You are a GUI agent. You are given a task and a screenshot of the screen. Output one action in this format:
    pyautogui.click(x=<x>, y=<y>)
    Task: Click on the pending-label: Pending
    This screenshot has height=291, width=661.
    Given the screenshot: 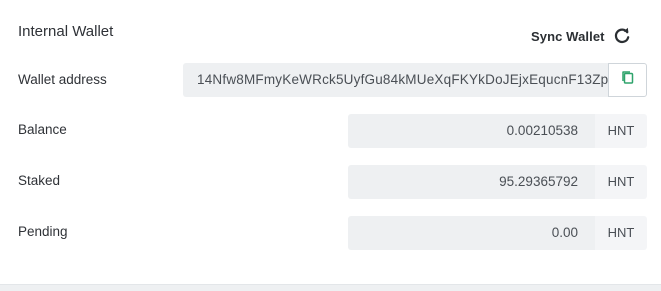 What is the action you would take?
    pyautogui.click(x=43, y=231)
    